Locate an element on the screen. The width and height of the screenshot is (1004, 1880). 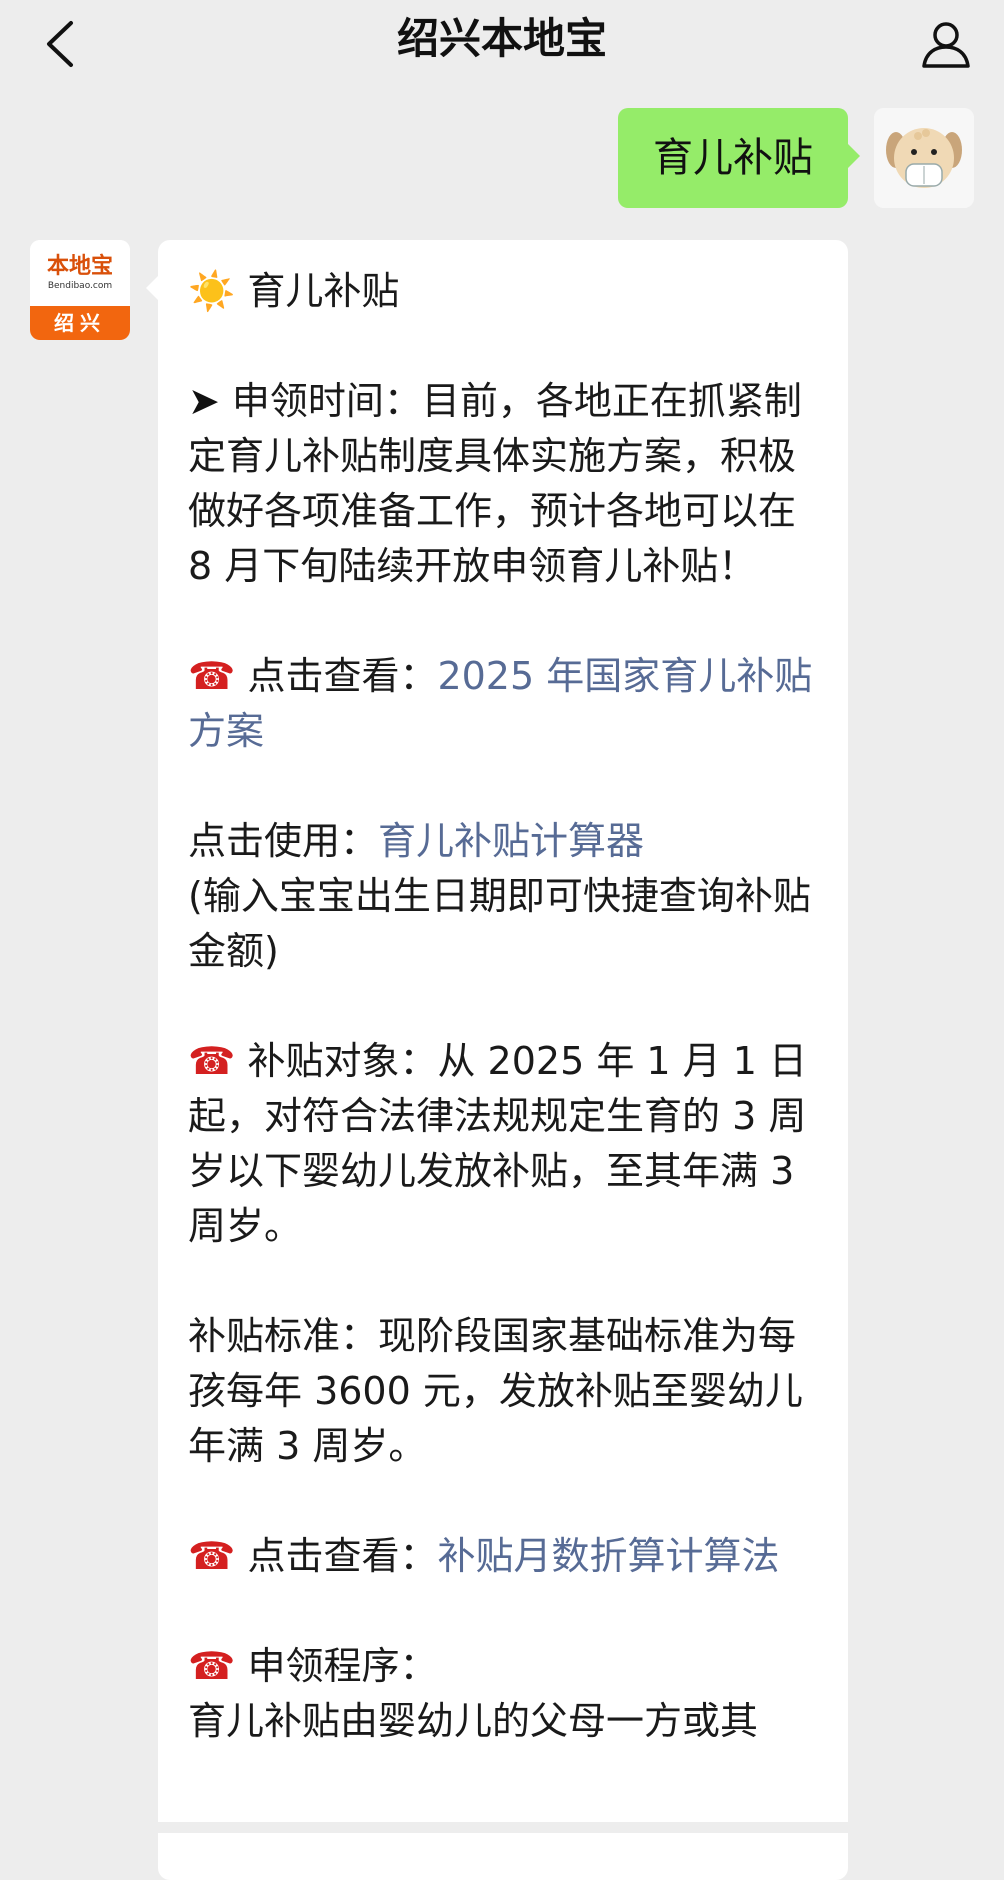
calculator-note: (输入宝宝出生日期即可快捷查询补贴金额) is located at coordinates (499, 923).